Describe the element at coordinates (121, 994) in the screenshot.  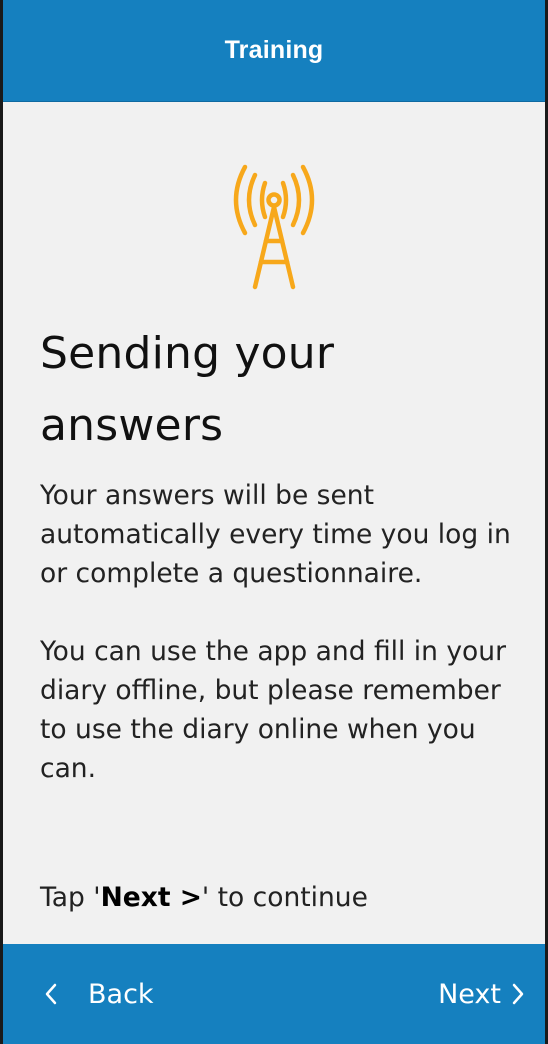
I see `back-label: Back` at that location.